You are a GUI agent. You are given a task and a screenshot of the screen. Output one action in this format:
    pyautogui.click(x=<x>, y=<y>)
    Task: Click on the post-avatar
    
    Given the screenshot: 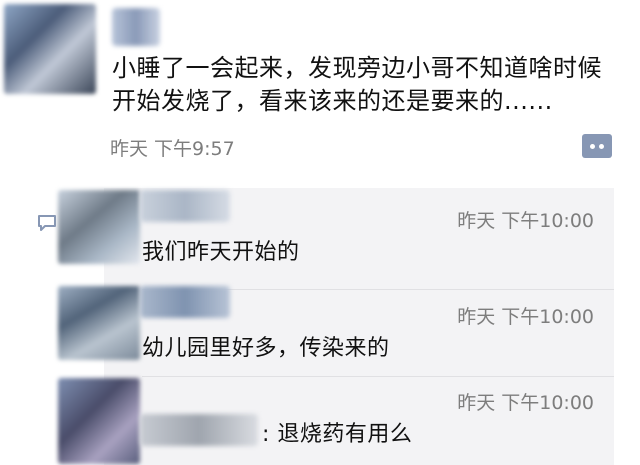 What is the action you would take?
    pyautogui.click(x=50, y=49)
    